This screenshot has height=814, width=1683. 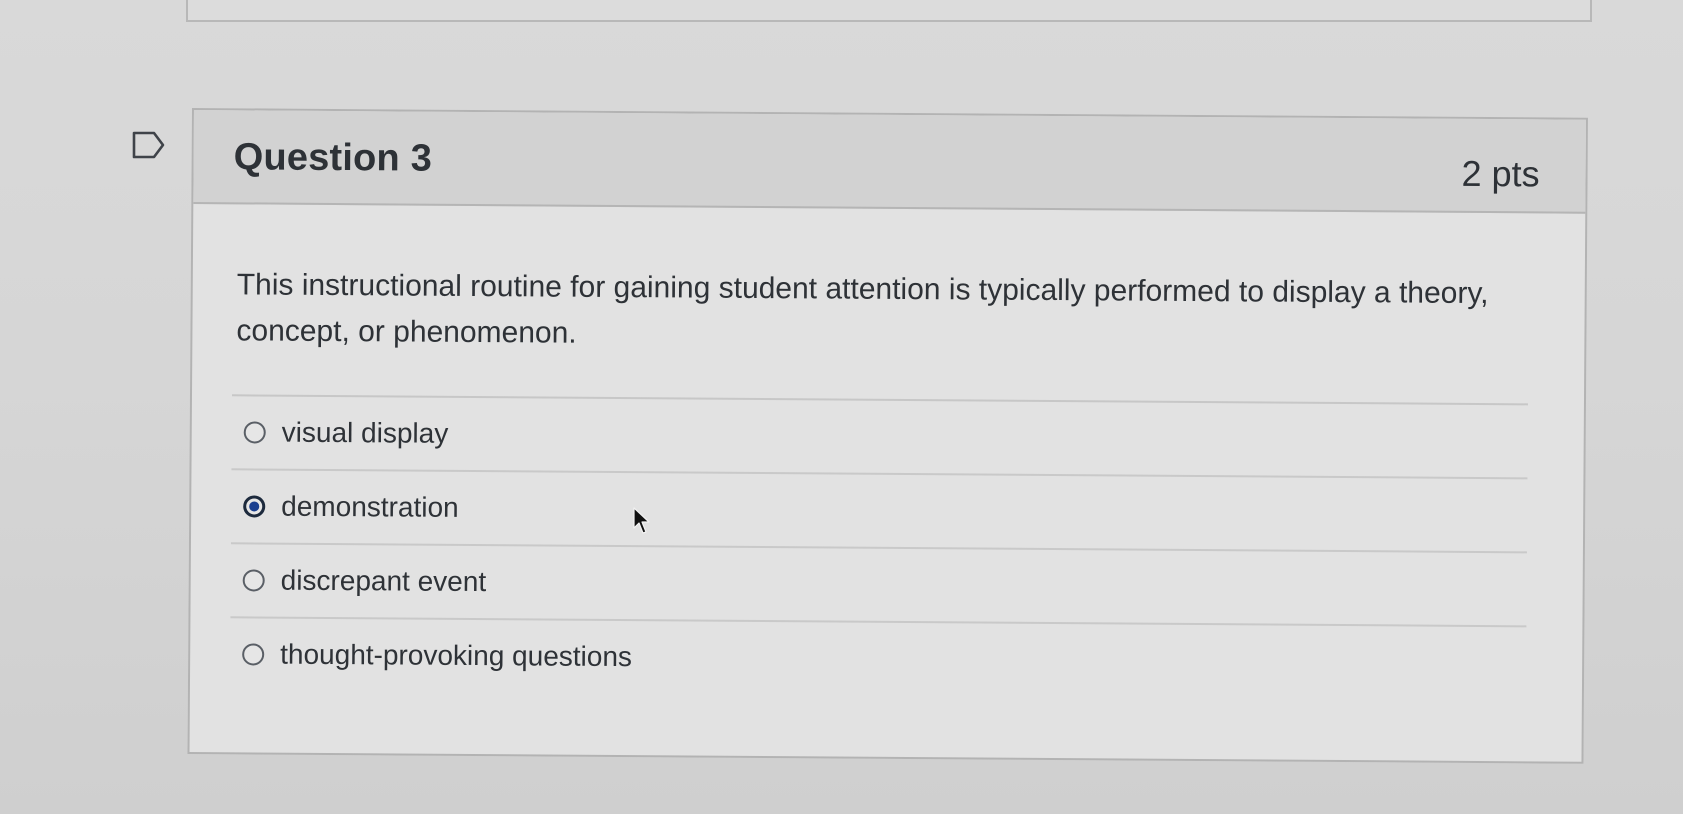 I want to click on flag-bookmark-icon, so click(x=148, y=145).